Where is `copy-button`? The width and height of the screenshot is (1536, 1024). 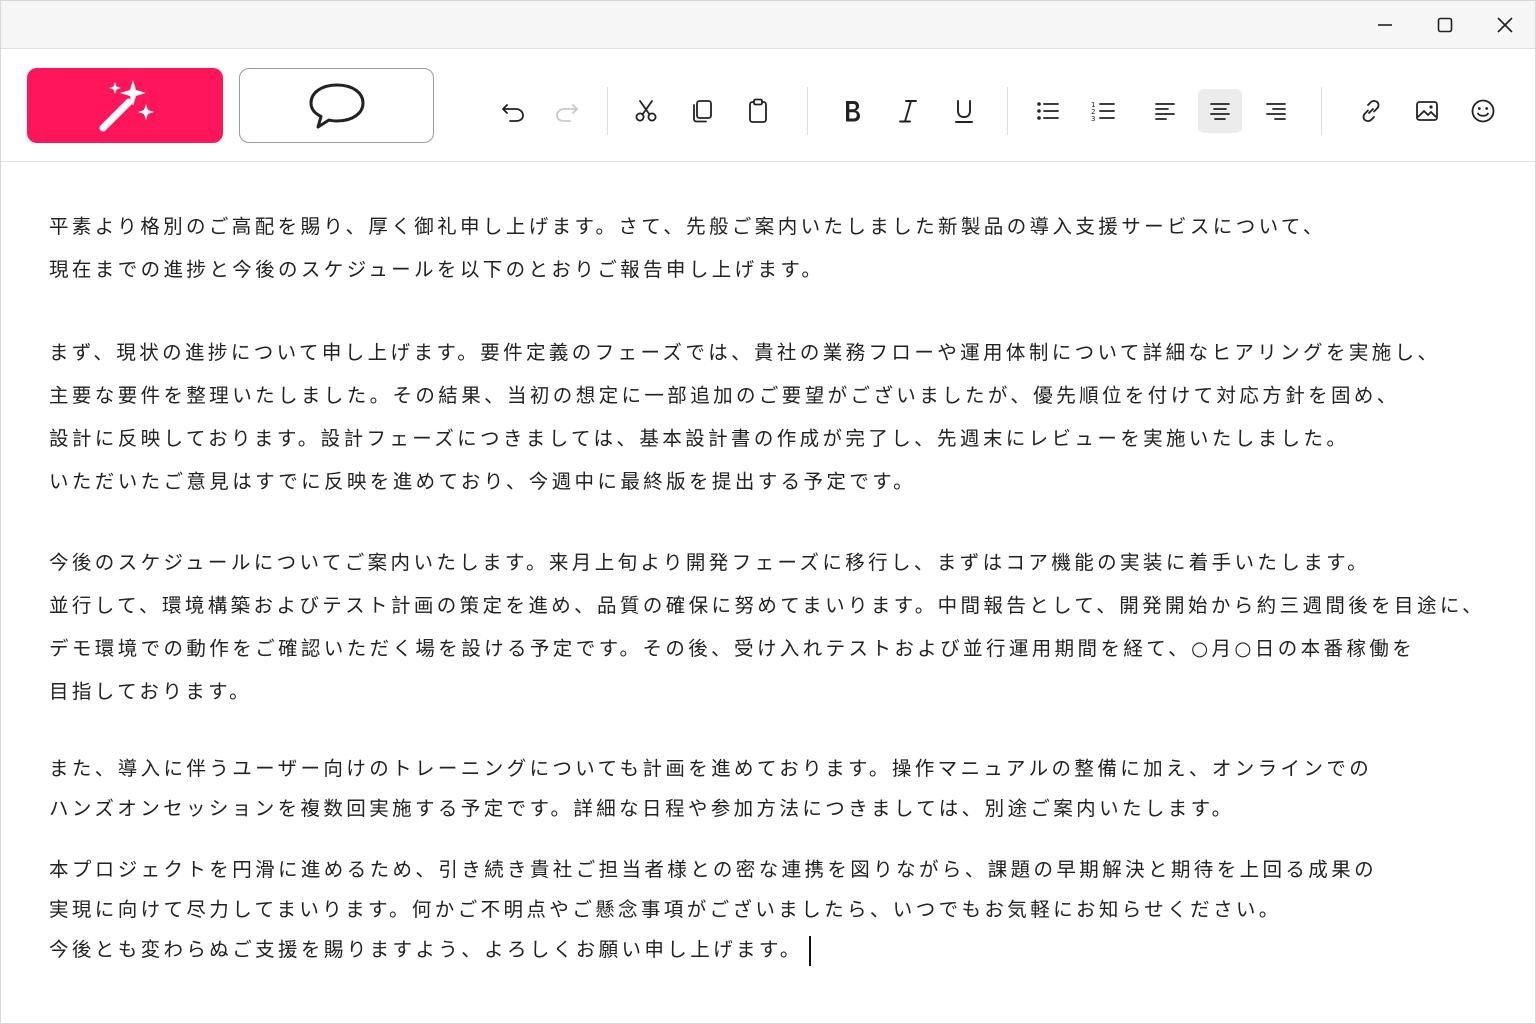 copy-button is located at coordinates (702, 111).